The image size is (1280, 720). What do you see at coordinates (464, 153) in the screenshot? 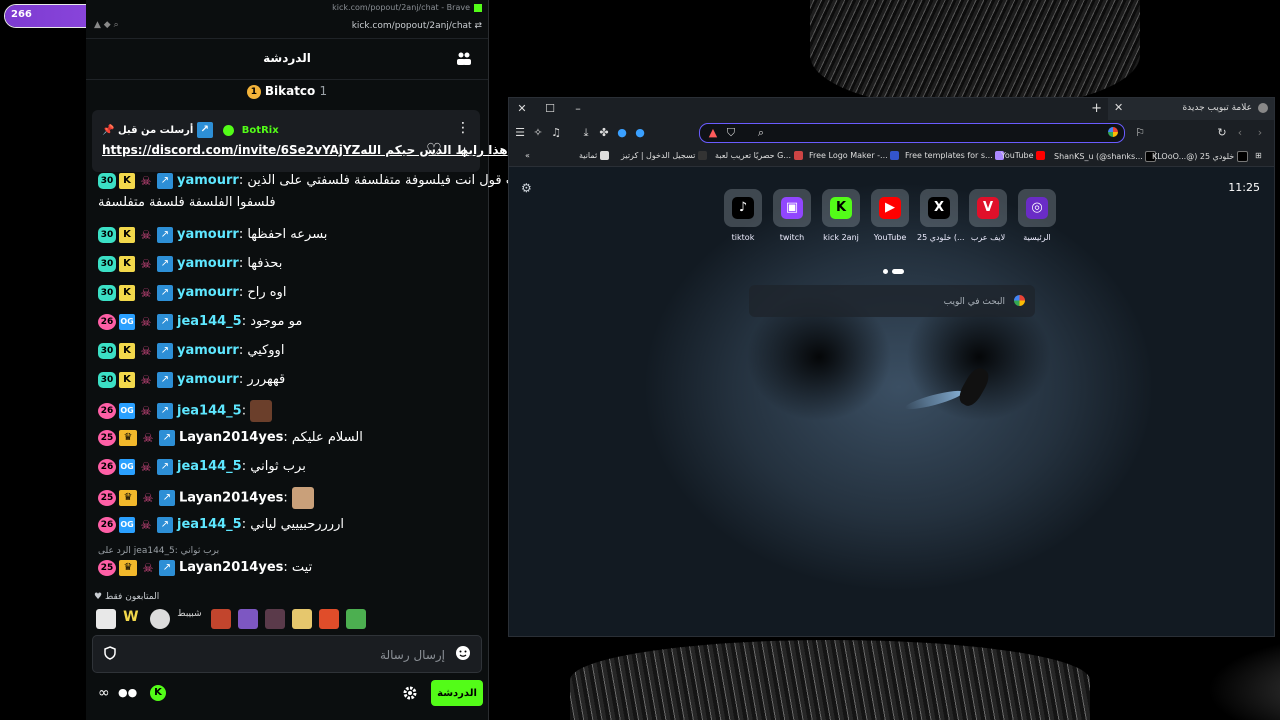
I see `expand-arrow-icon: ↓` at bounding box center [464, 153].